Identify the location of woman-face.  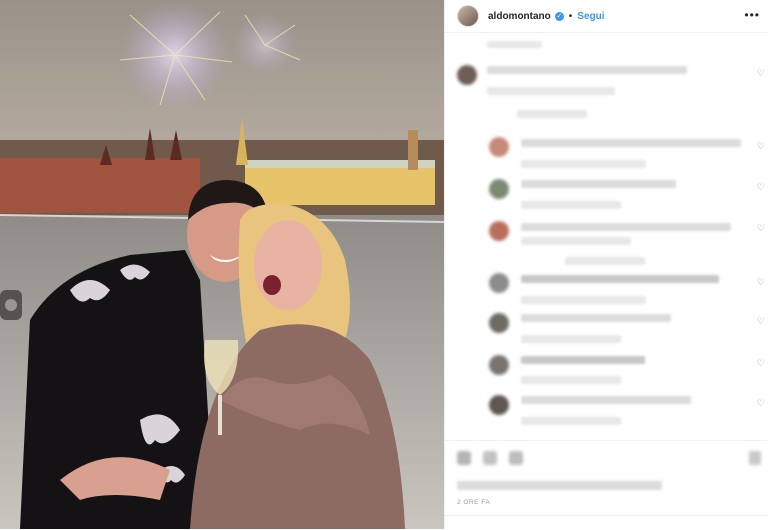
(288, 265).